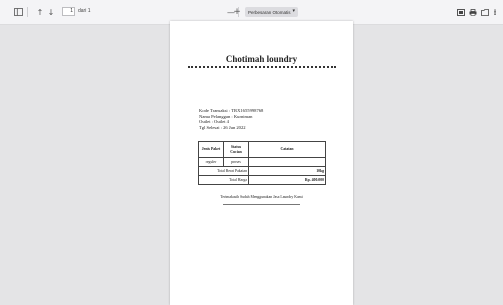 The image size is (503, 305). What do you see at coordinates (222, 127) in the screenshot?
I see `tgl-selesai: Tgl Selesai : 26 Jun 2022` at bounding box center [222, 127].